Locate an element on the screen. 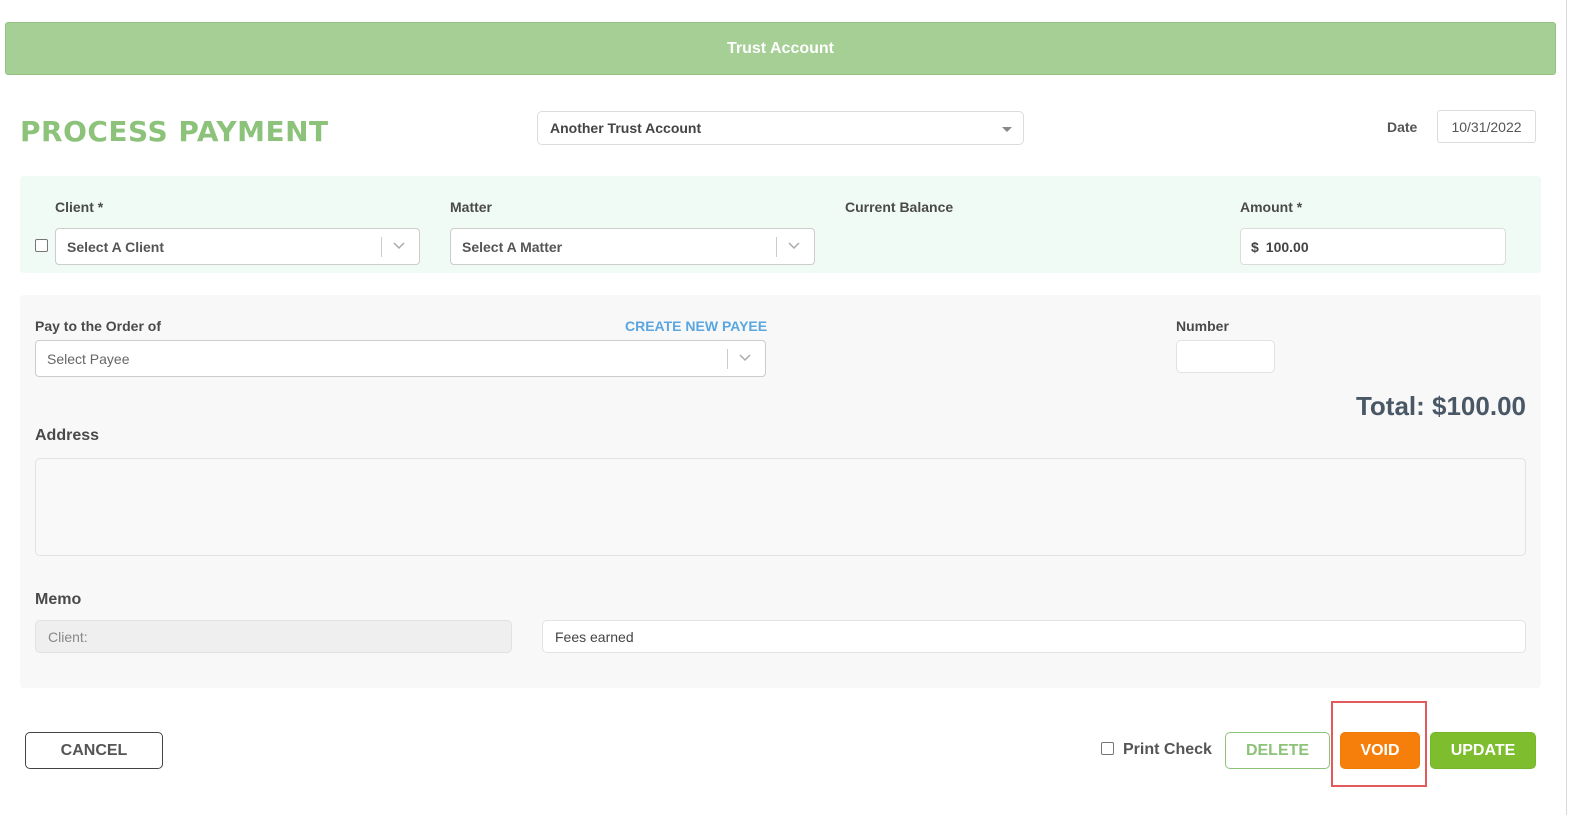 The height and width of the screenshot is (815, 1580). number-label: Number is located at coordinates (1202, 326).